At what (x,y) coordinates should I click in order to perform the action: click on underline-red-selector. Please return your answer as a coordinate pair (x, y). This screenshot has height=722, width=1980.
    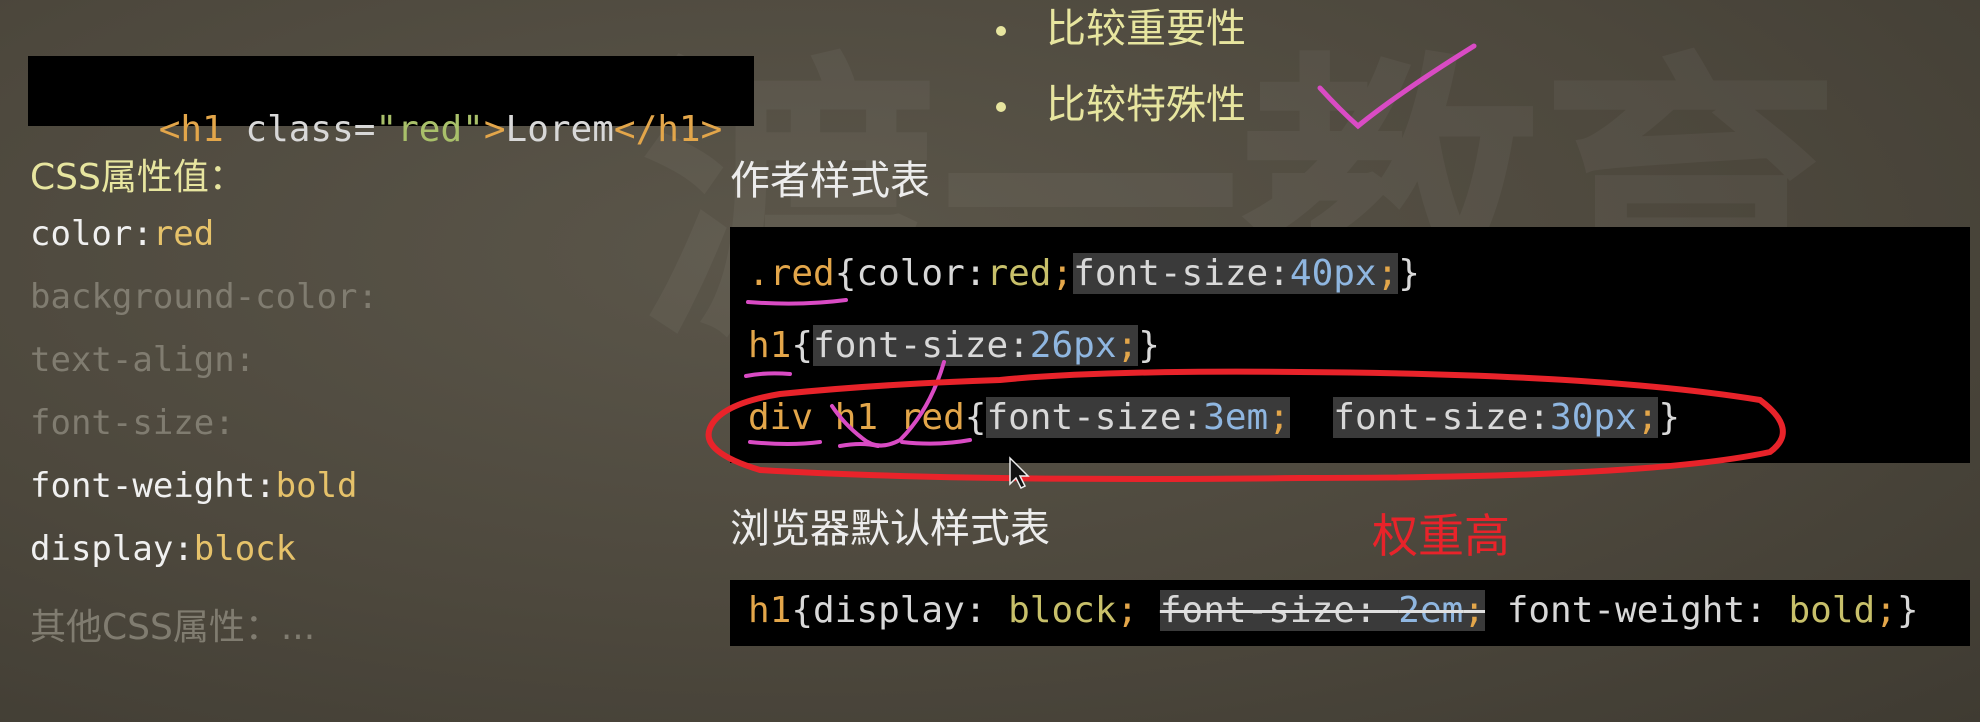
    Looking at the image, I should click on (797, 302).